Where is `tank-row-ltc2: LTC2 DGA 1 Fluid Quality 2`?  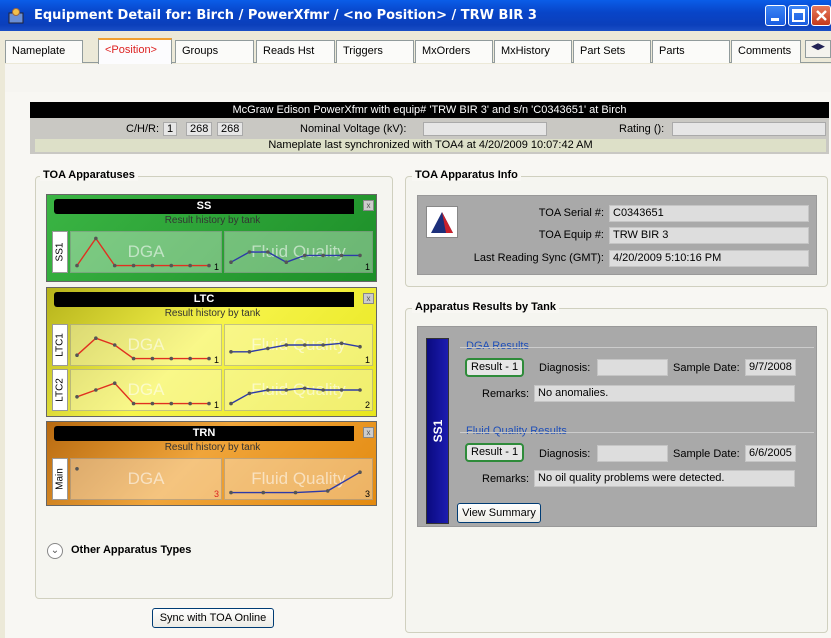
tank-row-ltc2: LTC2 DGA 1 Fluid Quality 2 is located at coordinates (212, 390).